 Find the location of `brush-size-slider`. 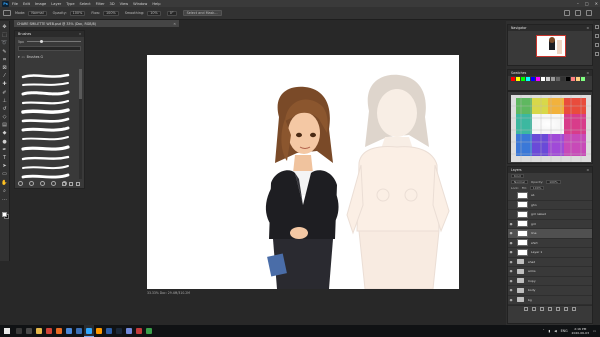

brush-size-slider is located at coordinates (53, 41).